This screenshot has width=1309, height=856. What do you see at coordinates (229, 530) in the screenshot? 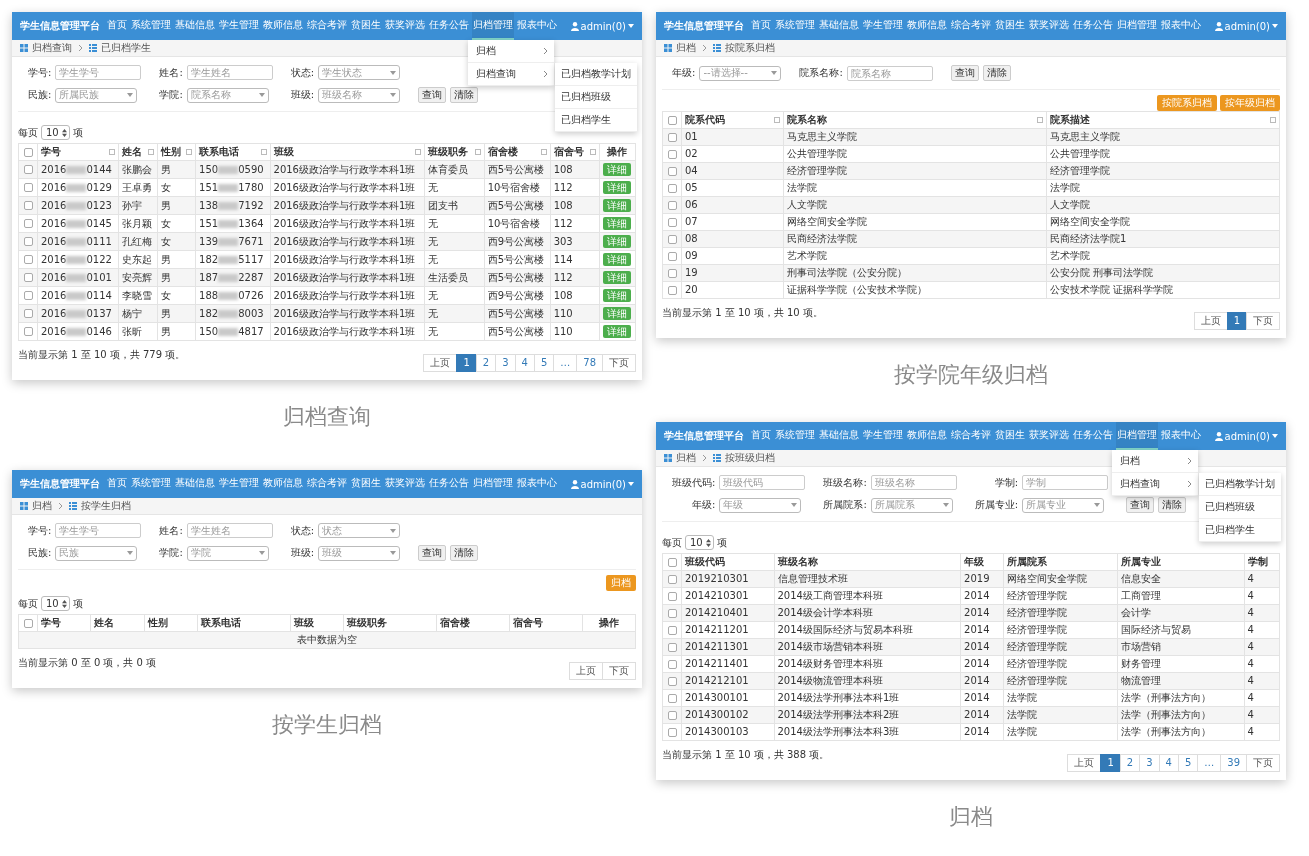
I see `text-field: 学生姓名` at bounding box center [229, 530].